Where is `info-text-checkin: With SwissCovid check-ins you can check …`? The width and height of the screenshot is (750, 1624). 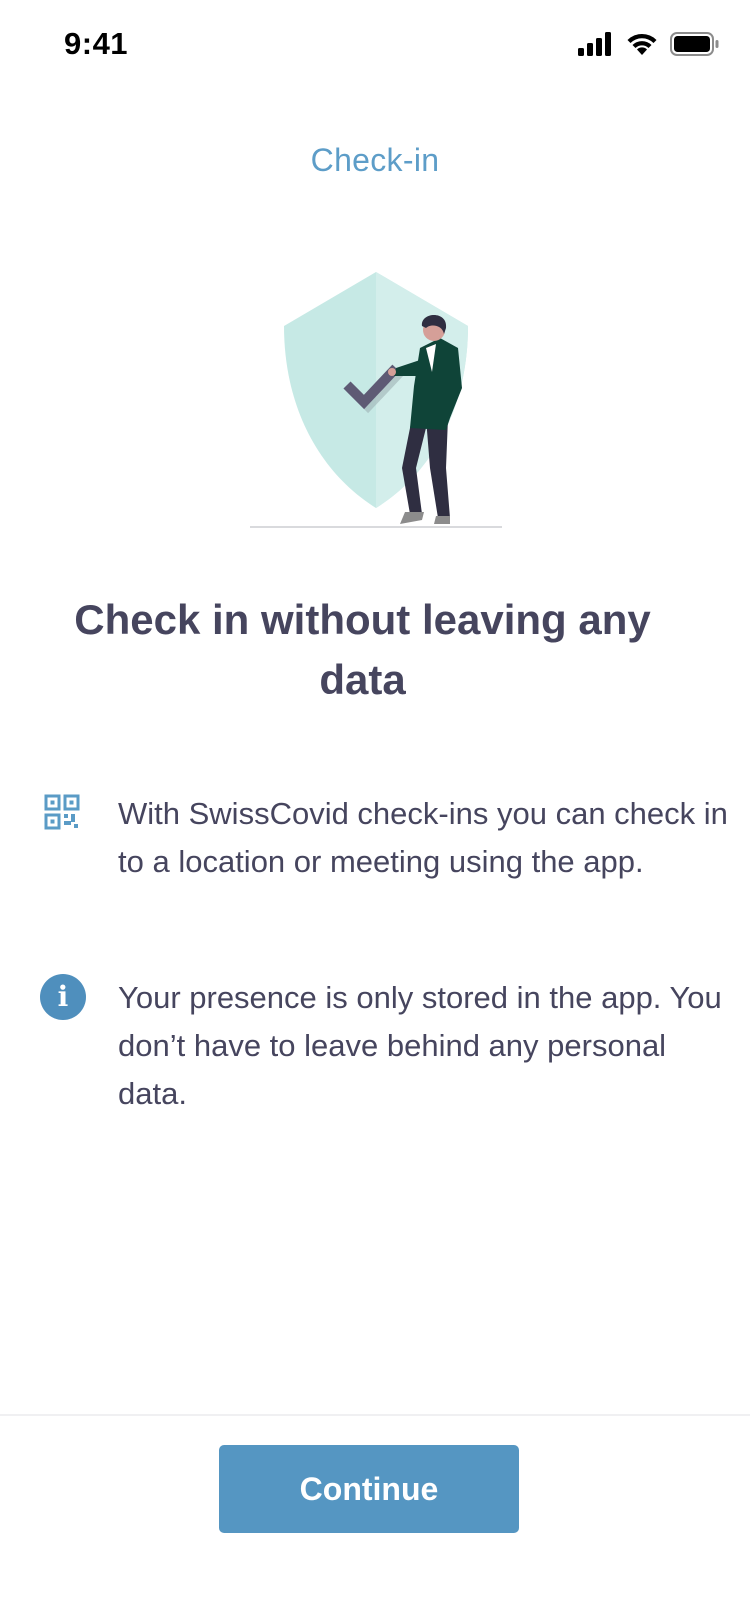
info-text-checkin: With SwissCovid check-ins you can check … is located at coordinates (423, 837).